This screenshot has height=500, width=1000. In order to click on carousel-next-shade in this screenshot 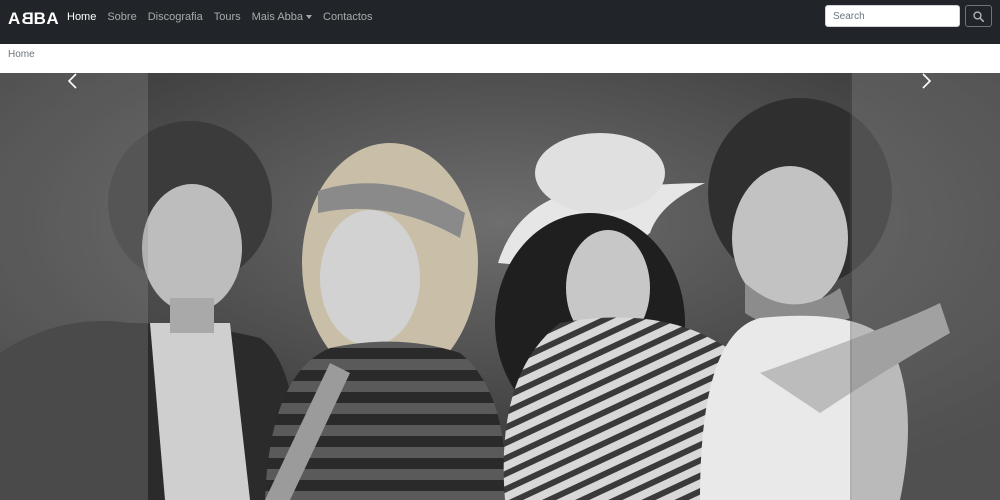, I will do `click(926, 286)`.